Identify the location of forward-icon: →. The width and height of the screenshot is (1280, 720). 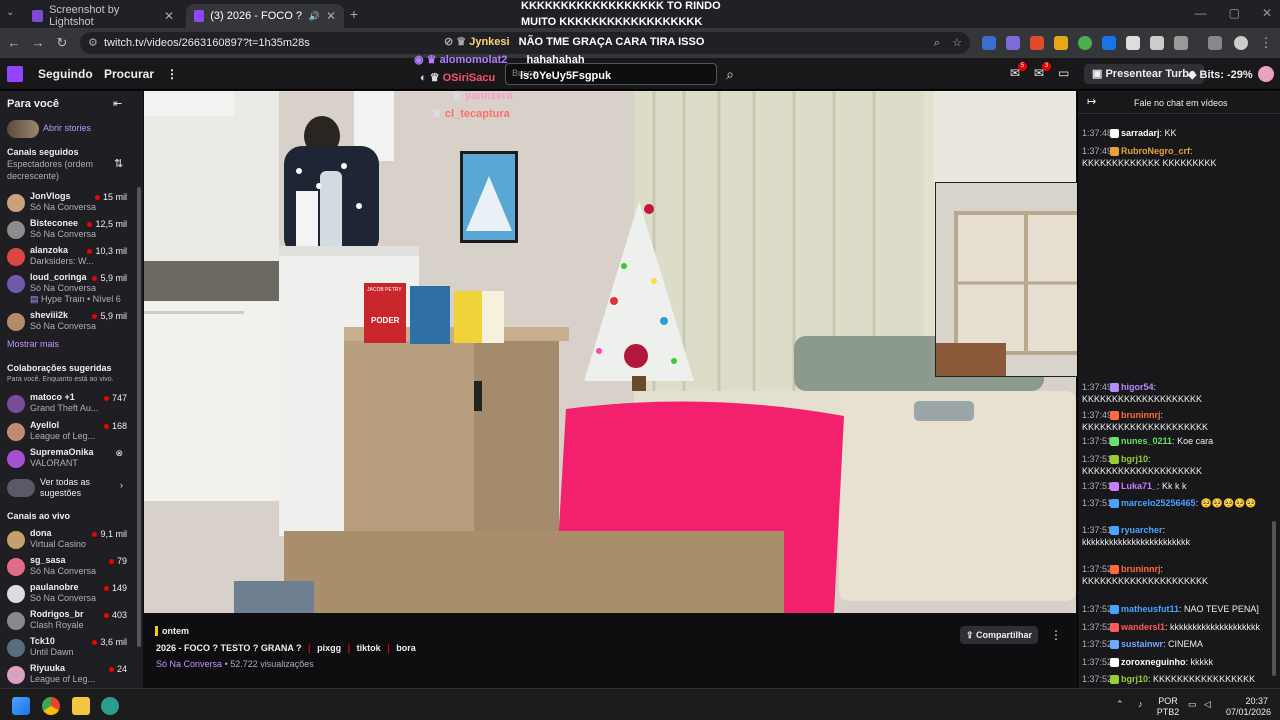
(38, 43).